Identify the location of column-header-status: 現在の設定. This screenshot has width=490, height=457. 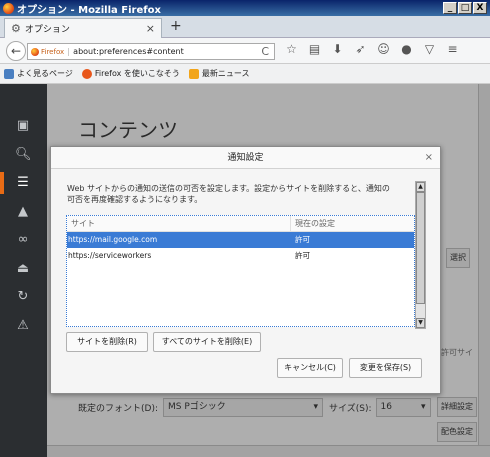
(313, 223).